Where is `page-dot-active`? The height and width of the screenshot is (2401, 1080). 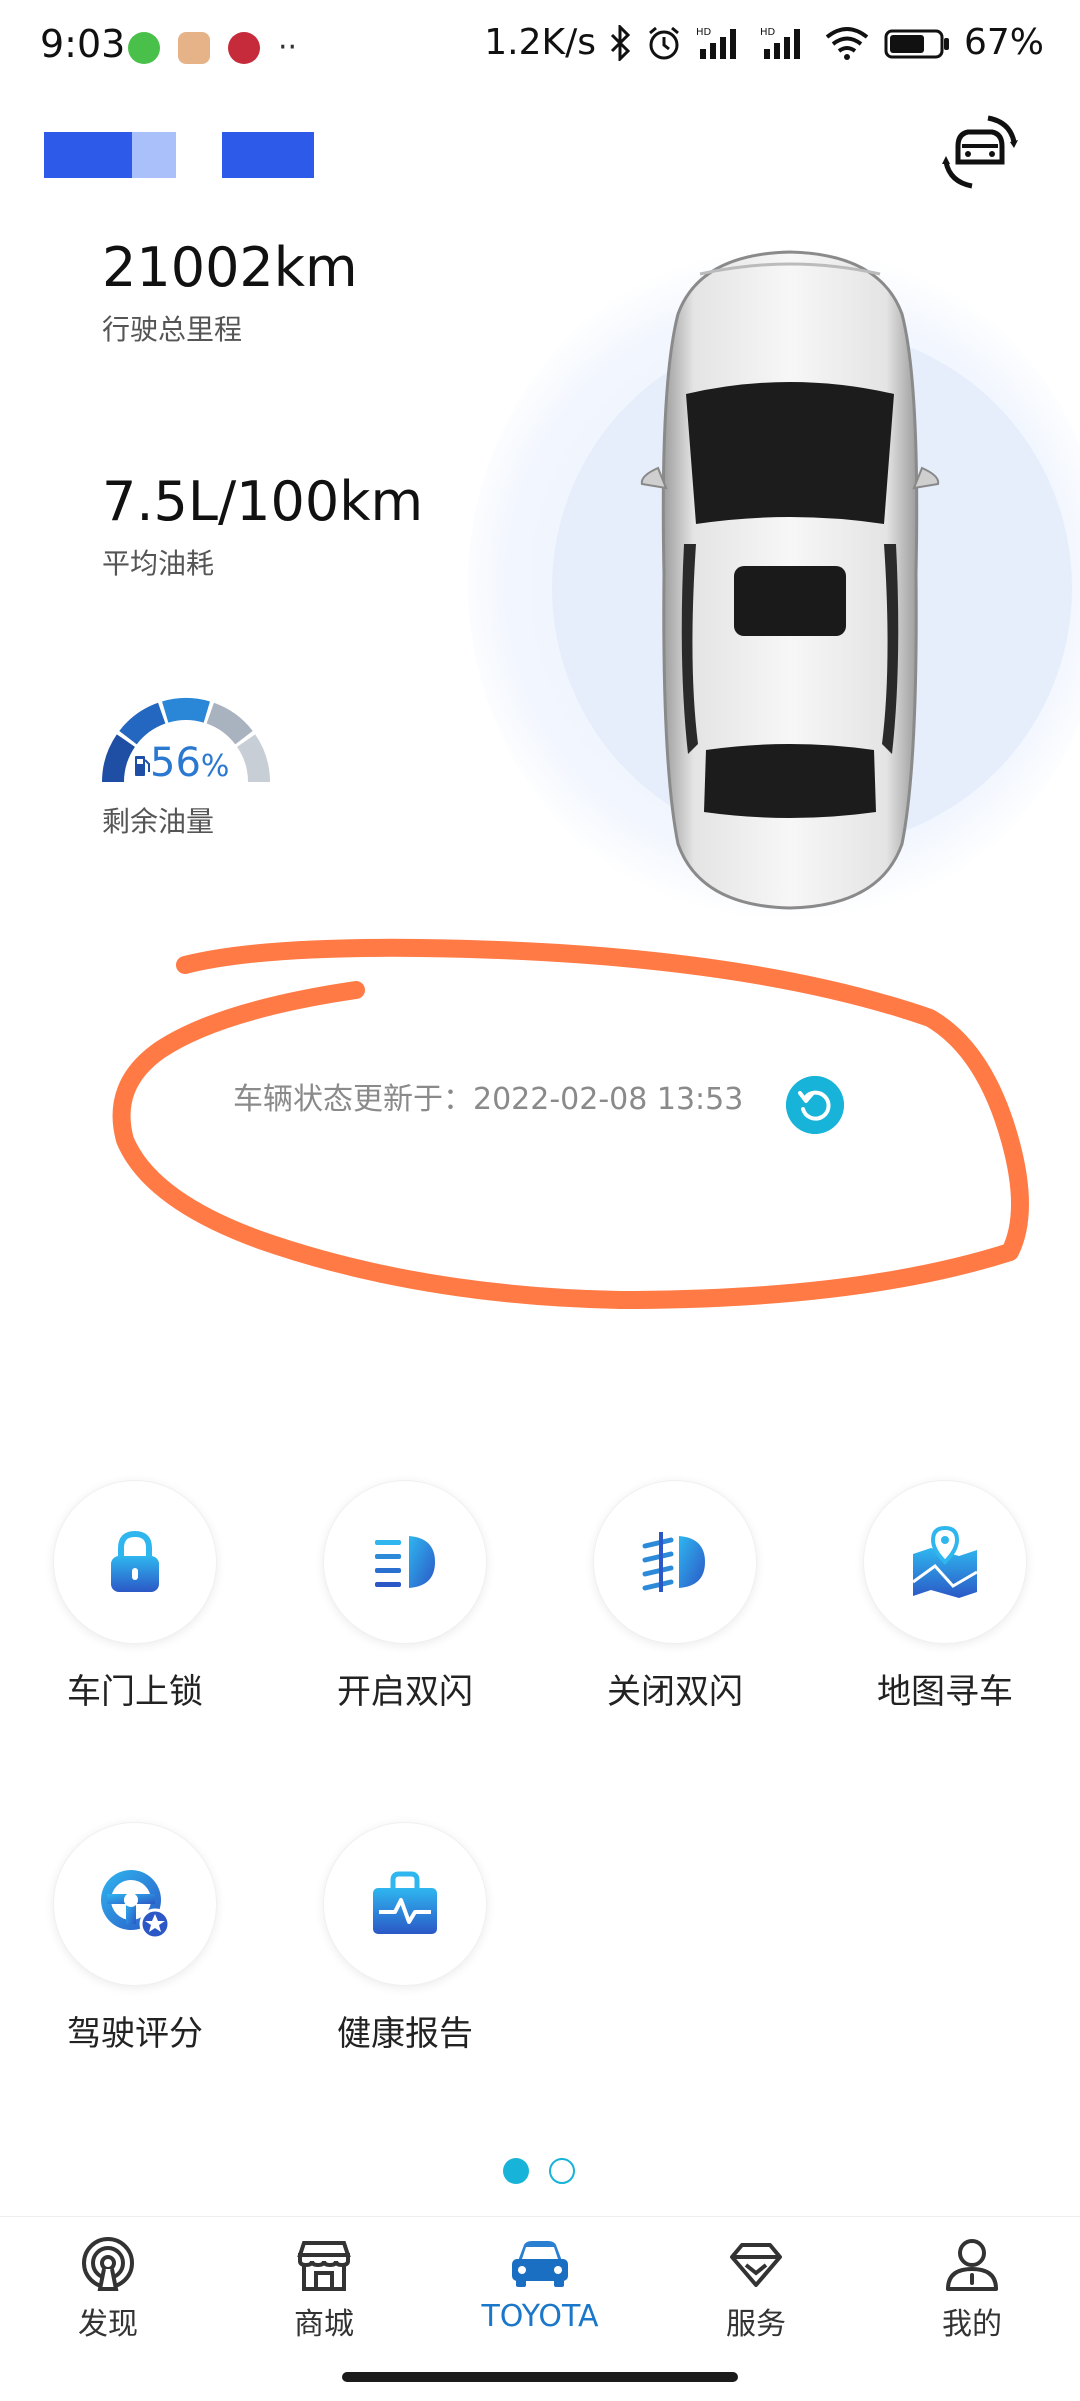 page-dot-active is located at coordinates (516, 2171).